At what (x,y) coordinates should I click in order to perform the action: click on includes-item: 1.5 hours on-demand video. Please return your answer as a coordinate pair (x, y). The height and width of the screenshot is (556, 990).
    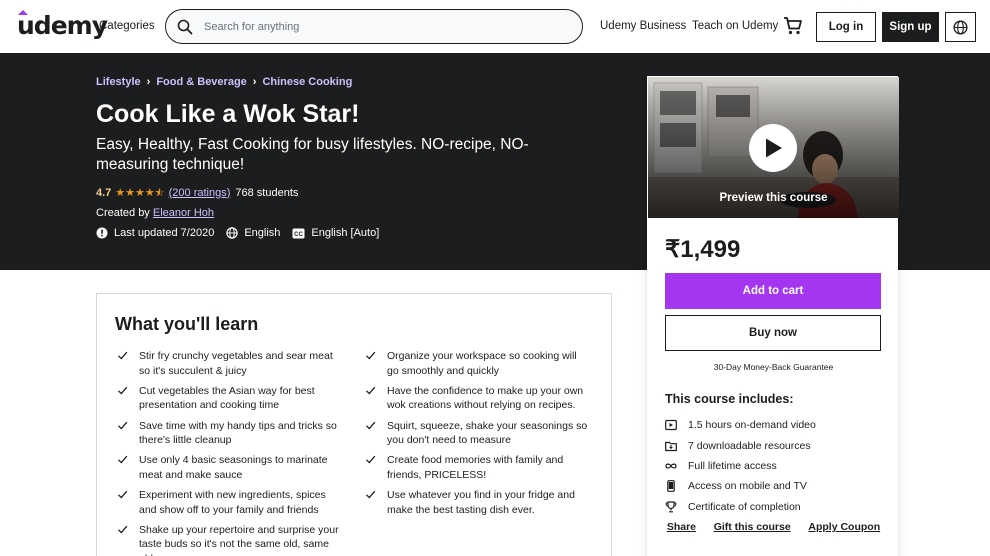
    Looking at the image, I should click on (740, 425).